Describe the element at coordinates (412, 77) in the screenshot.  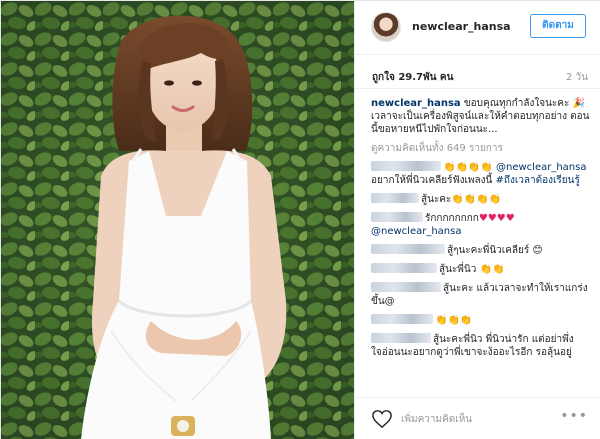
I see `likes-count: ถูกใจ 29.7พัน คน` at that location.